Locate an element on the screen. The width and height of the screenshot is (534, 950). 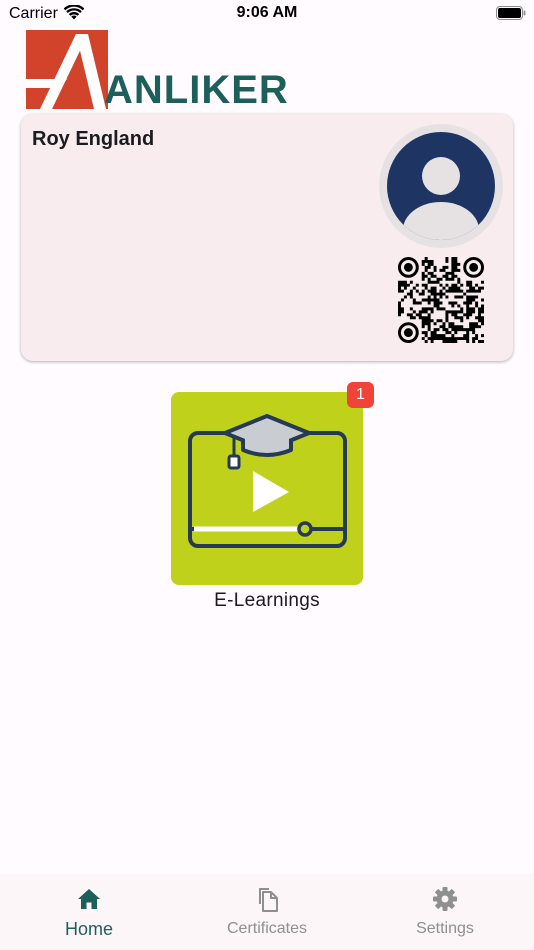
nav-home-label: Home is located at coordinates (88, 929).